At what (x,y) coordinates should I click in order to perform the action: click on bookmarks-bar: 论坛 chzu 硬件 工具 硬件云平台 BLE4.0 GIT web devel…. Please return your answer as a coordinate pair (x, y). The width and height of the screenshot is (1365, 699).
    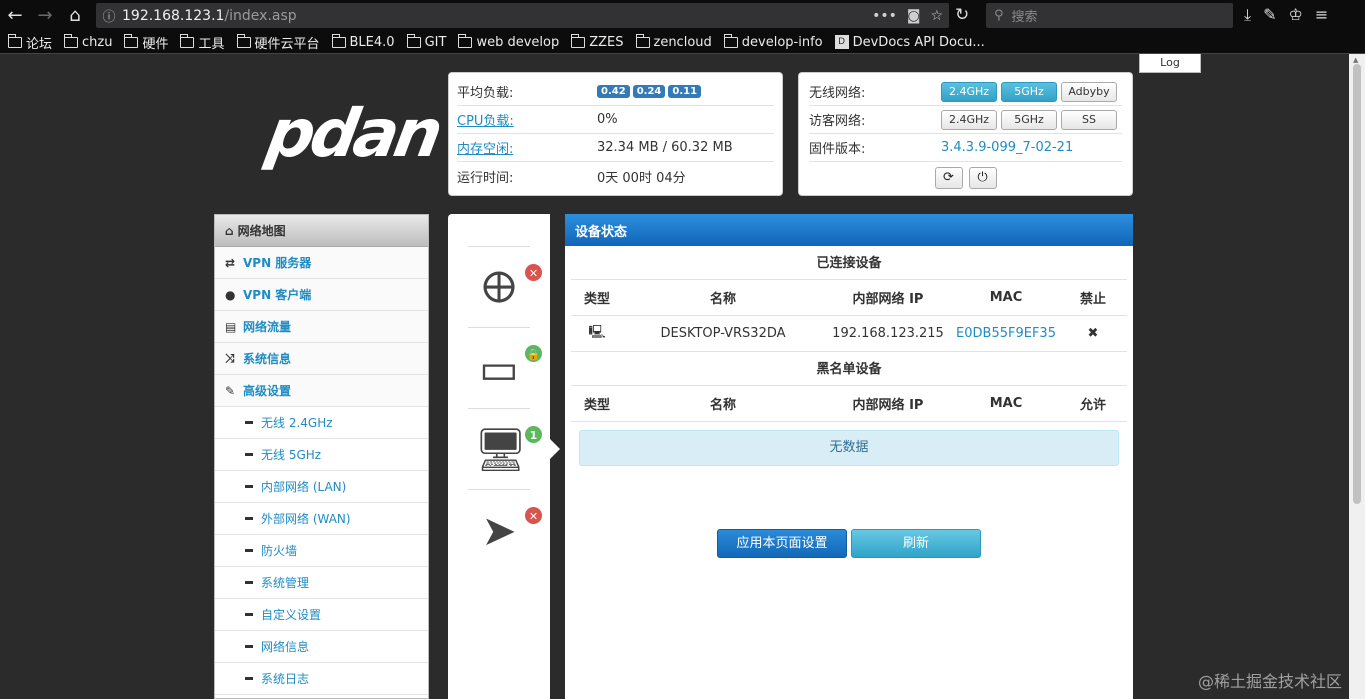
    Looking at the image, I should click on (682, 42).